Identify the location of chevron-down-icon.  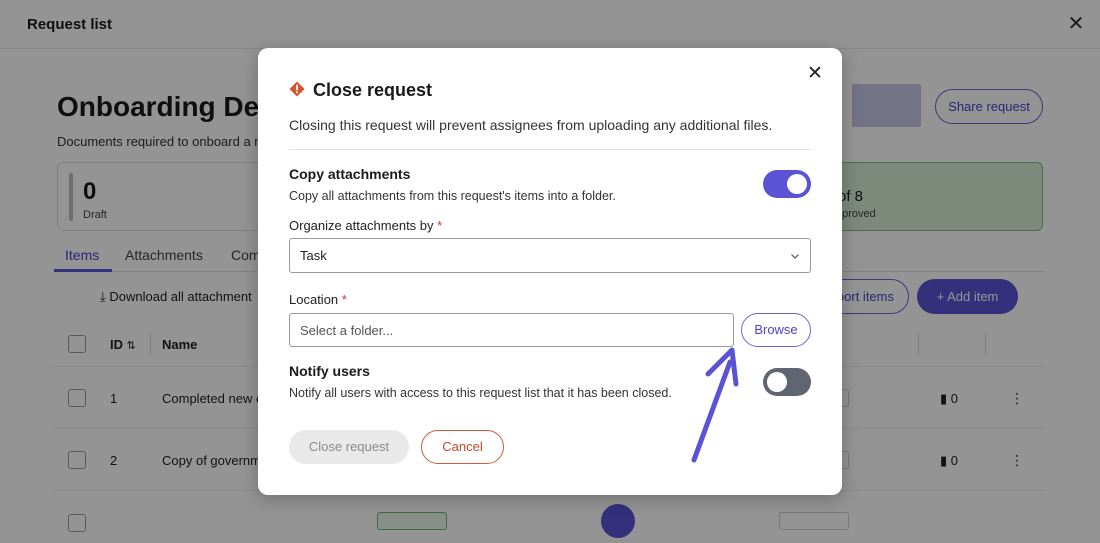
(795, 256).